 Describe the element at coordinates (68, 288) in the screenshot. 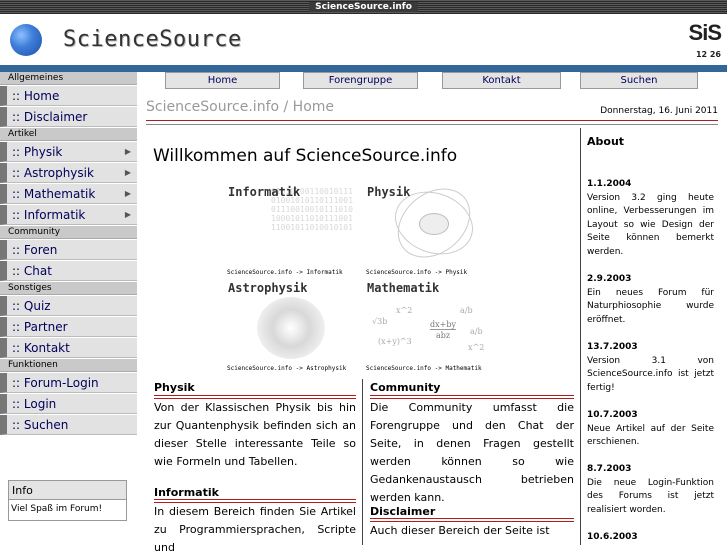

I see `section-sonstiges: Sonstiges` at that location.